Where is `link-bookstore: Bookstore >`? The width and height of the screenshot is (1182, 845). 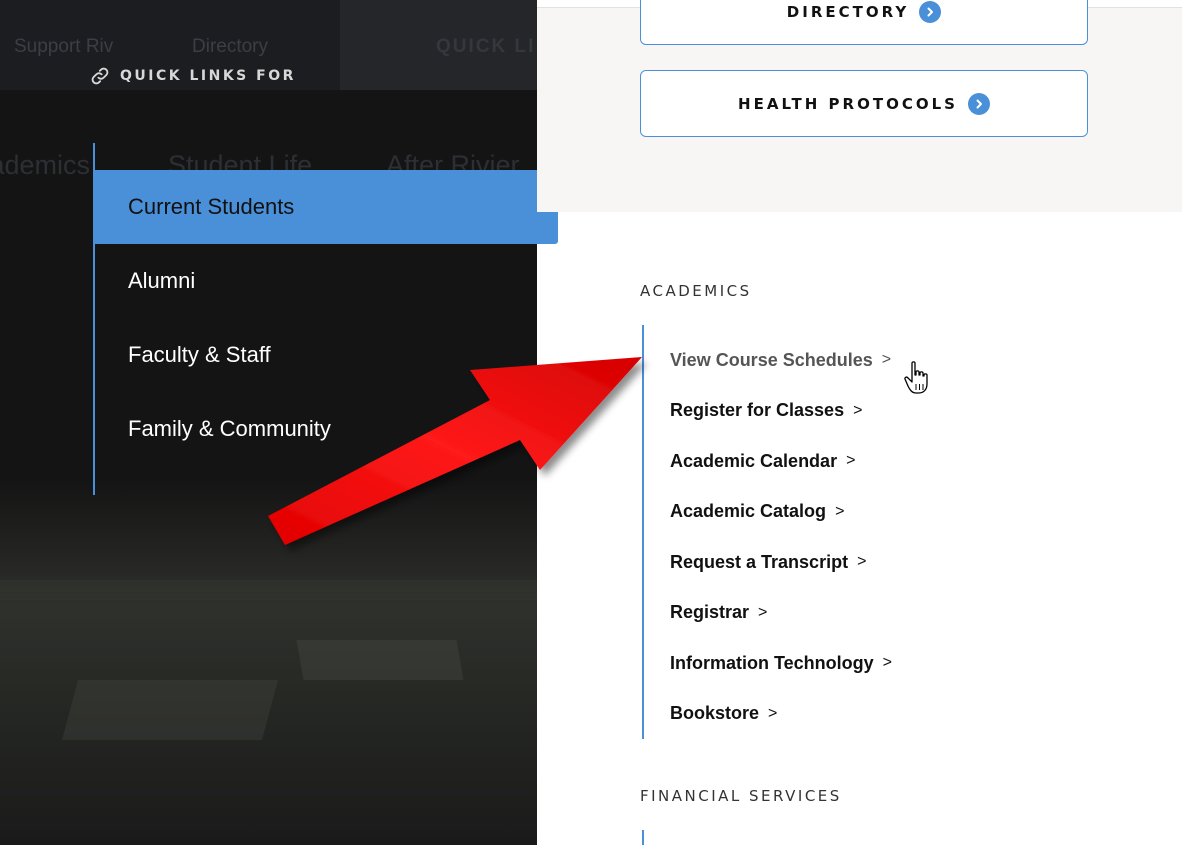 link-bookstore: Bookstore > is located at coordinates (781, 714).